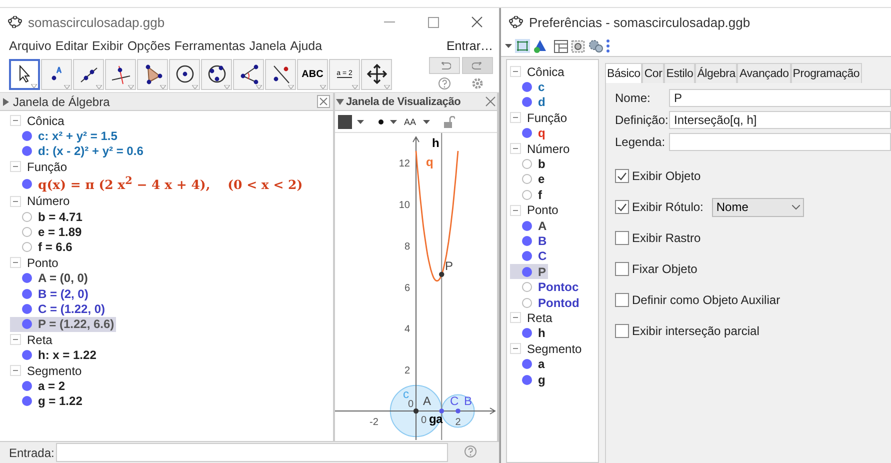 The image size is (891, 463). What do you see at coordinates (758, 207) in the screenshot?
I see `label-dropdown: Nome` at bounding box center [758, 207].